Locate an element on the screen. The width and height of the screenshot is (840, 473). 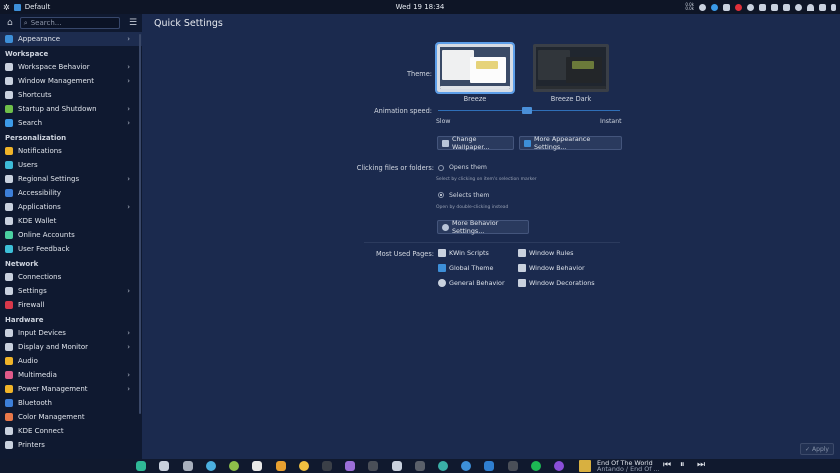
search-box: ⌕ is located at coordinates (70, 23).